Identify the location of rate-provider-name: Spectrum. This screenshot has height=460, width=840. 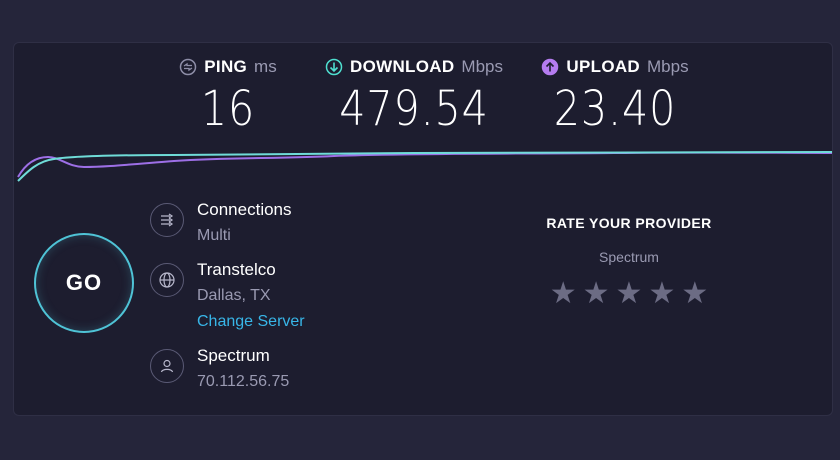
(629, 257).